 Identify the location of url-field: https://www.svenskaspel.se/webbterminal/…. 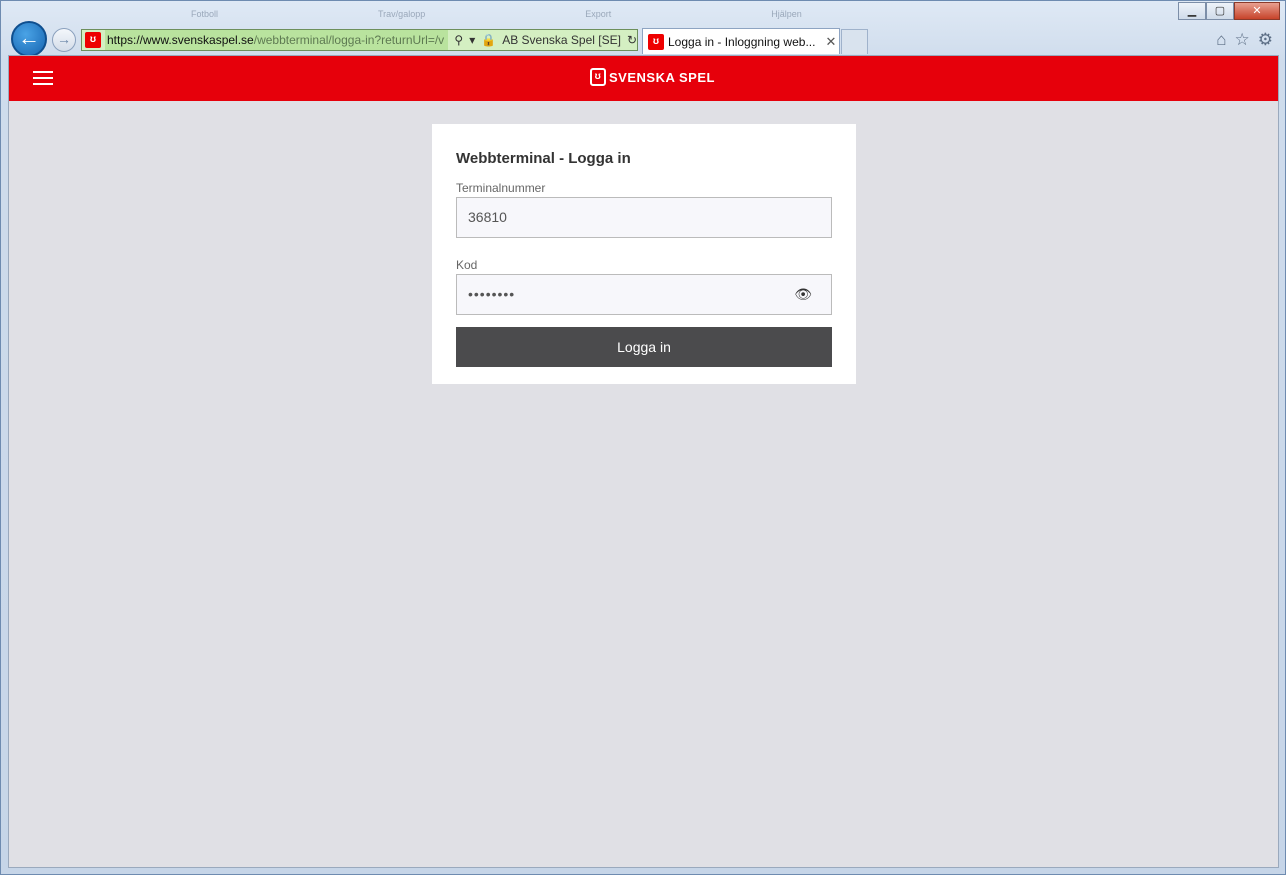
(277, 40).